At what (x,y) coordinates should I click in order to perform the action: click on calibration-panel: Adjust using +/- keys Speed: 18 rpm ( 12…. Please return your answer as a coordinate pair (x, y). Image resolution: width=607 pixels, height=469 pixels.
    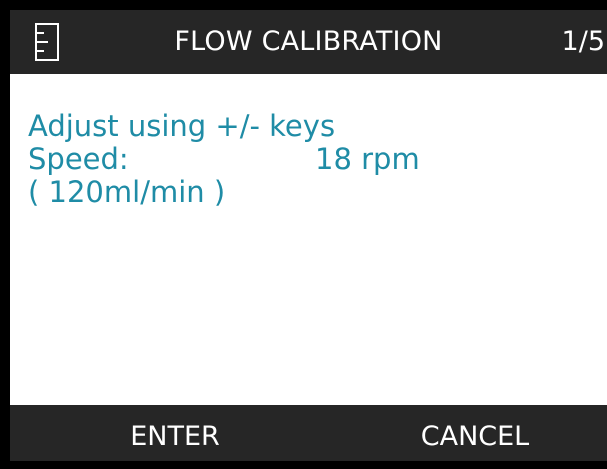
    Looking at the image, I should click on (224, 159).